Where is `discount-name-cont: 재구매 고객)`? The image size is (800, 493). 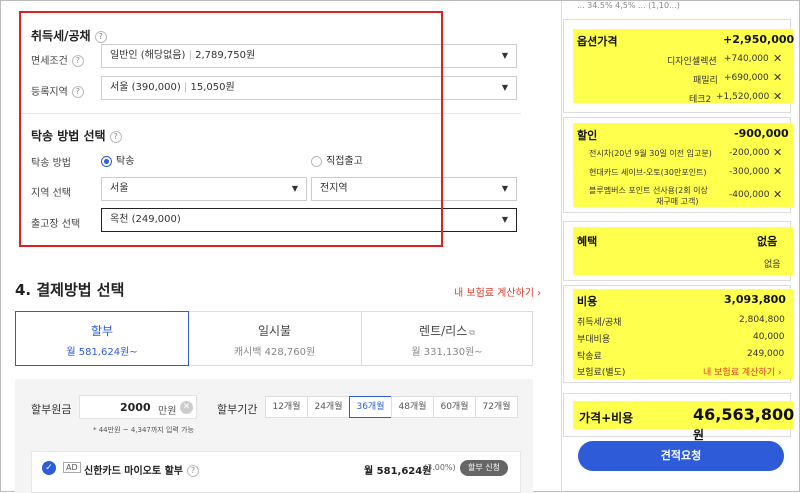
discount-name-cont: 재구매 고객) is located at coordinates (677, 201).